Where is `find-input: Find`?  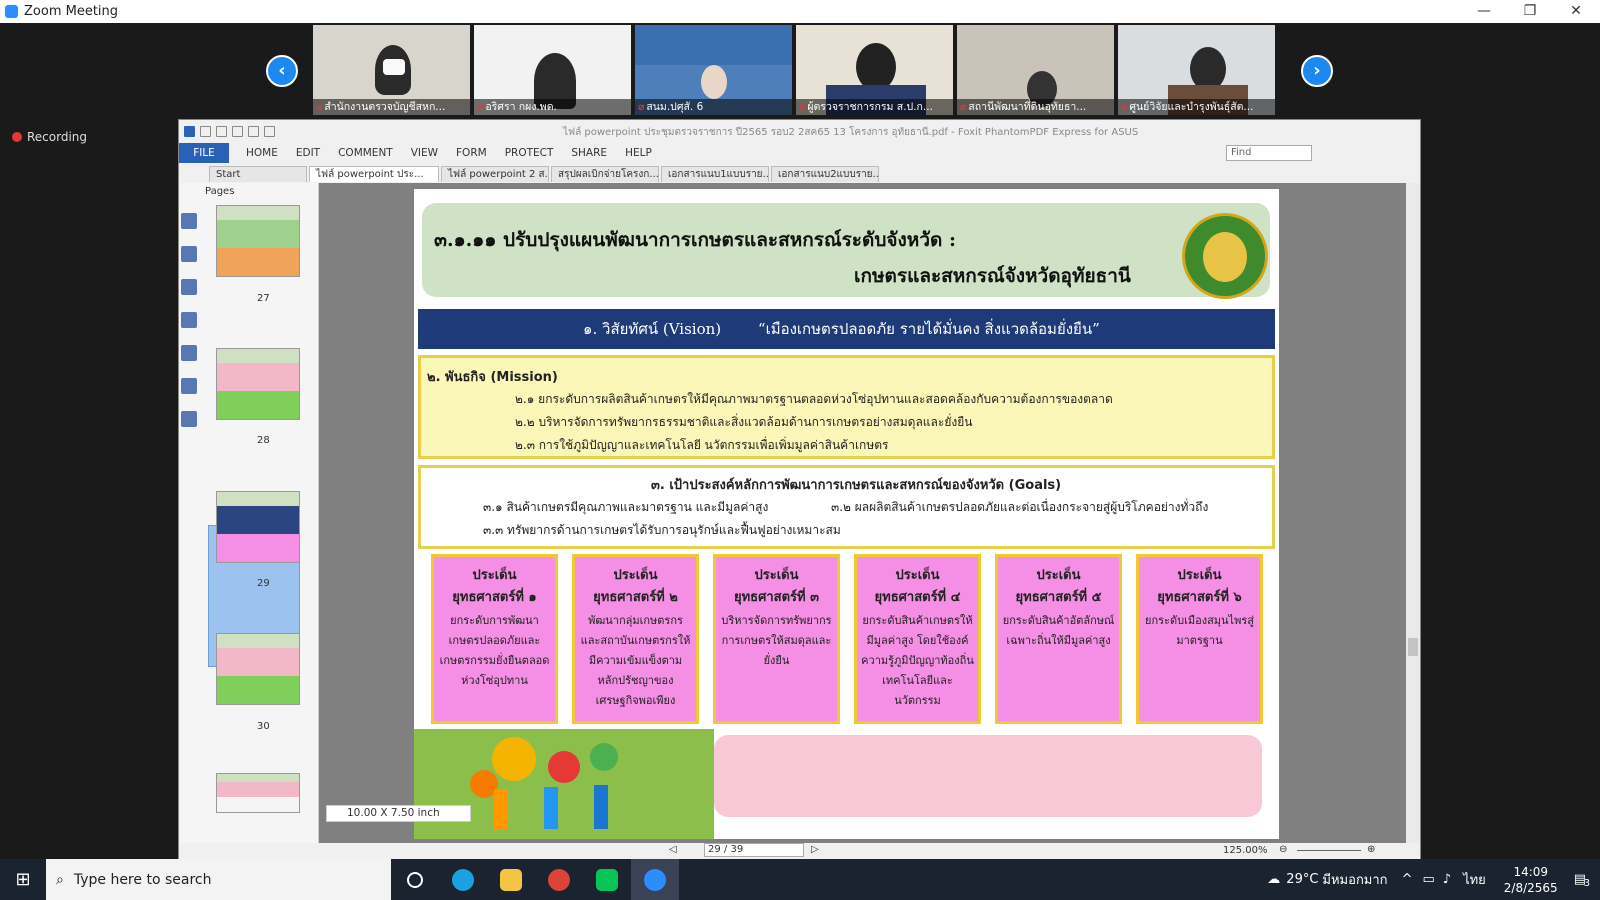
find-input: Find is located at coordinates (1269, 153).